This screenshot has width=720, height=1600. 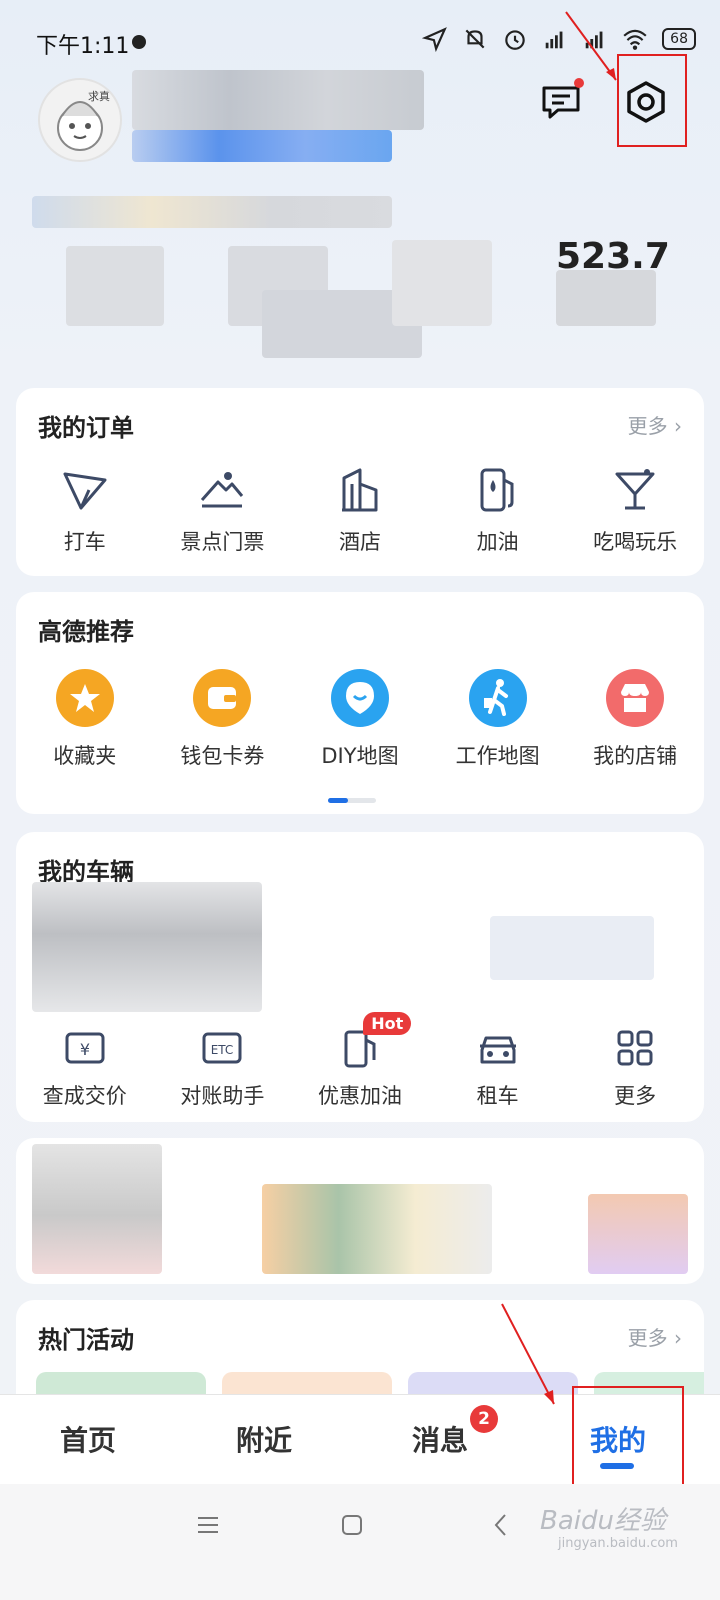 What do you see at coordinates (223, 1069) in the screenshot?
I see `vehicle-item-etc: ETC 对账助手` at bounding box center [223, 1069].